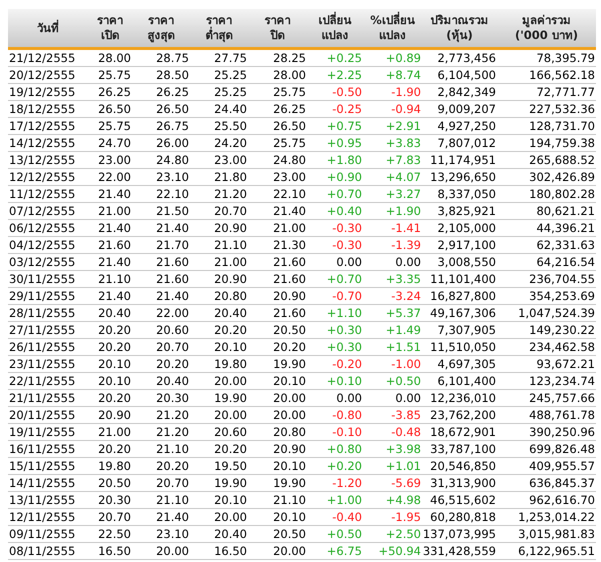 The width and height of the screenshot is (601, 562). What do you see at coordinates (114, 381) in the screenshot?
I see `price-cell-text: 20.10` at bounding box center [114, 381].